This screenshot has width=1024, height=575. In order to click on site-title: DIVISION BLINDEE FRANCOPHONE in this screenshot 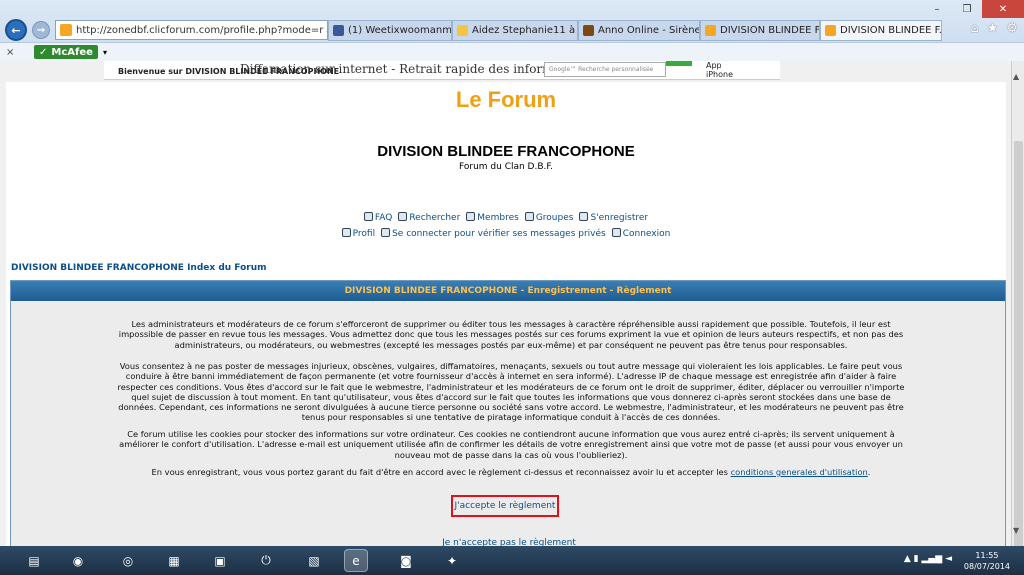, I will do `click(506, 151)`.